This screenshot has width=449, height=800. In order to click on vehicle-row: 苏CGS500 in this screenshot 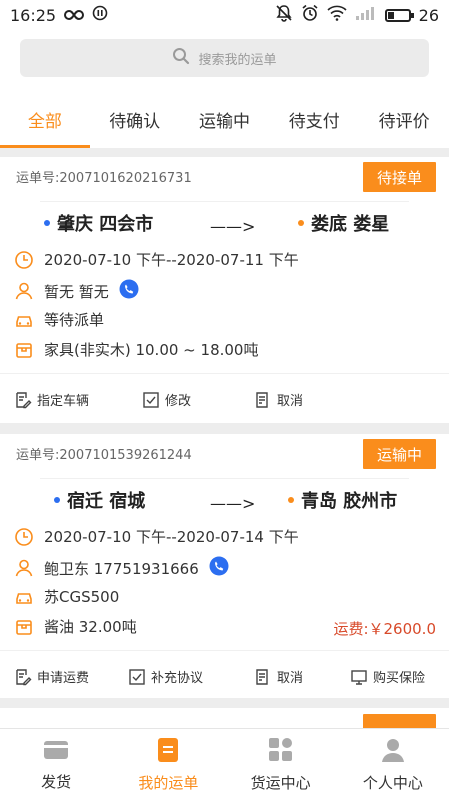, I will do `click(66, 596)`.